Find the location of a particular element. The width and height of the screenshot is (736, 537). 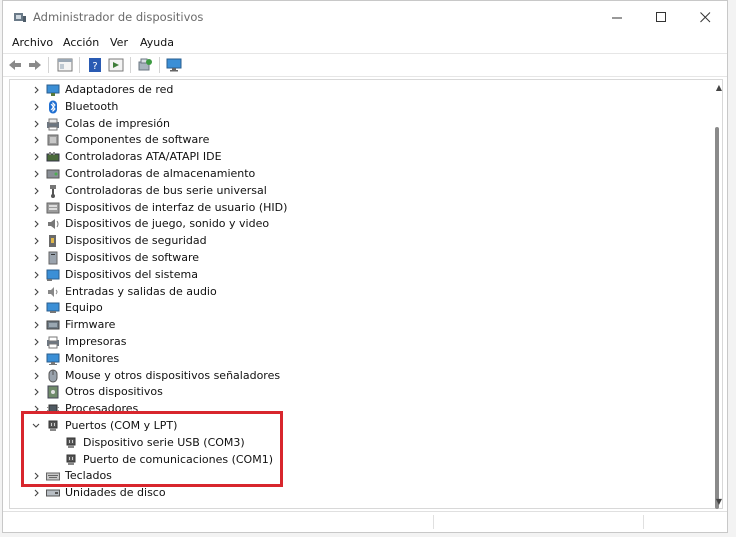

chevron-down-icon is located at coordinates (36, 426).